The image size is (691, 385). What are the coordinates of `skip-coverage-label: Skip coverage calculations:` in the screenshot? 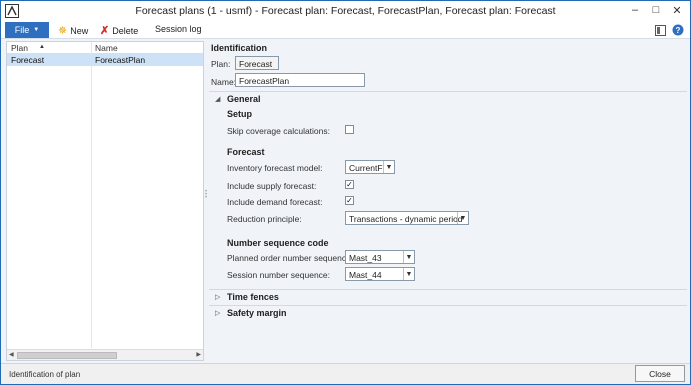 It's located at (279, 131).